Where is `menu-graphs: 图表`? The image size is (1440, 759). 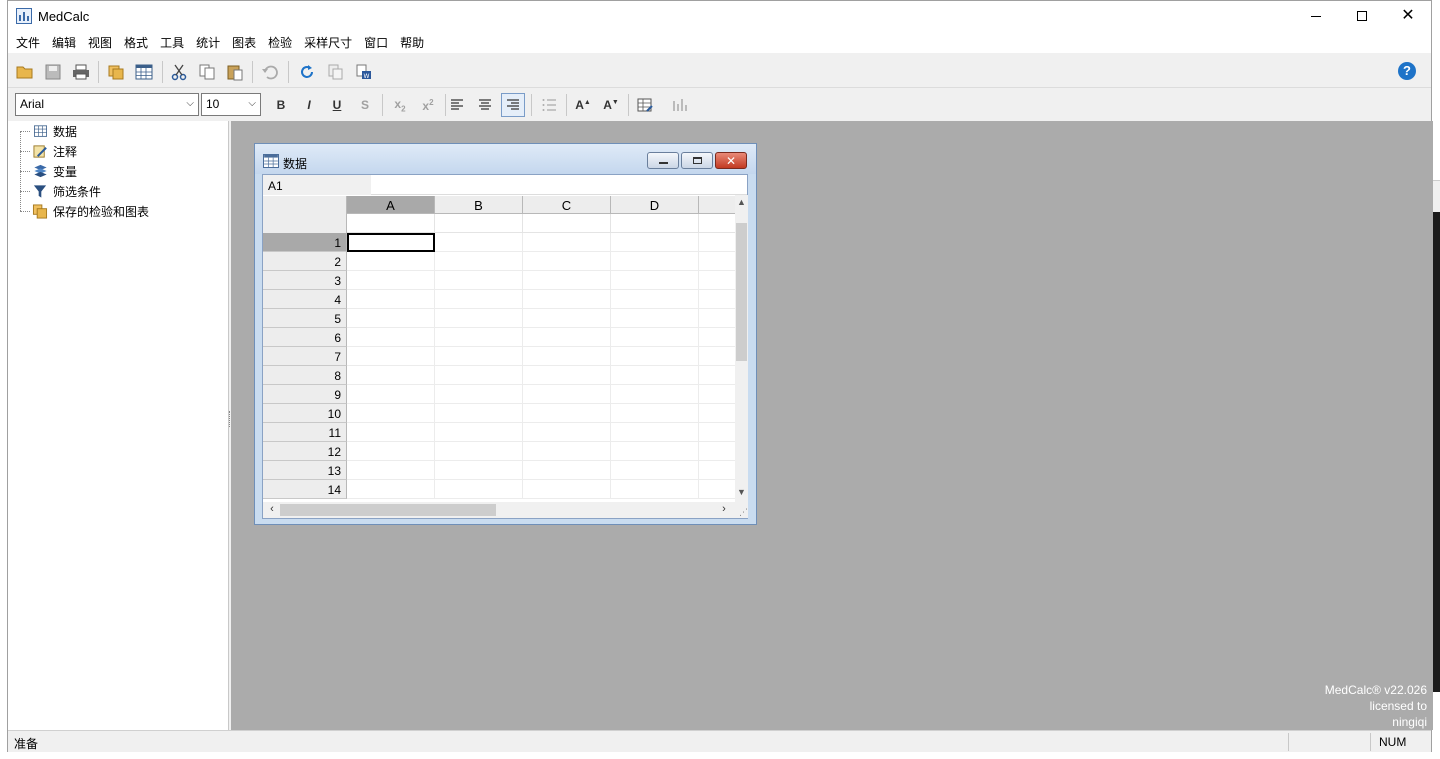
menu-graphs: 图表 is located at coordinates (244, 42).